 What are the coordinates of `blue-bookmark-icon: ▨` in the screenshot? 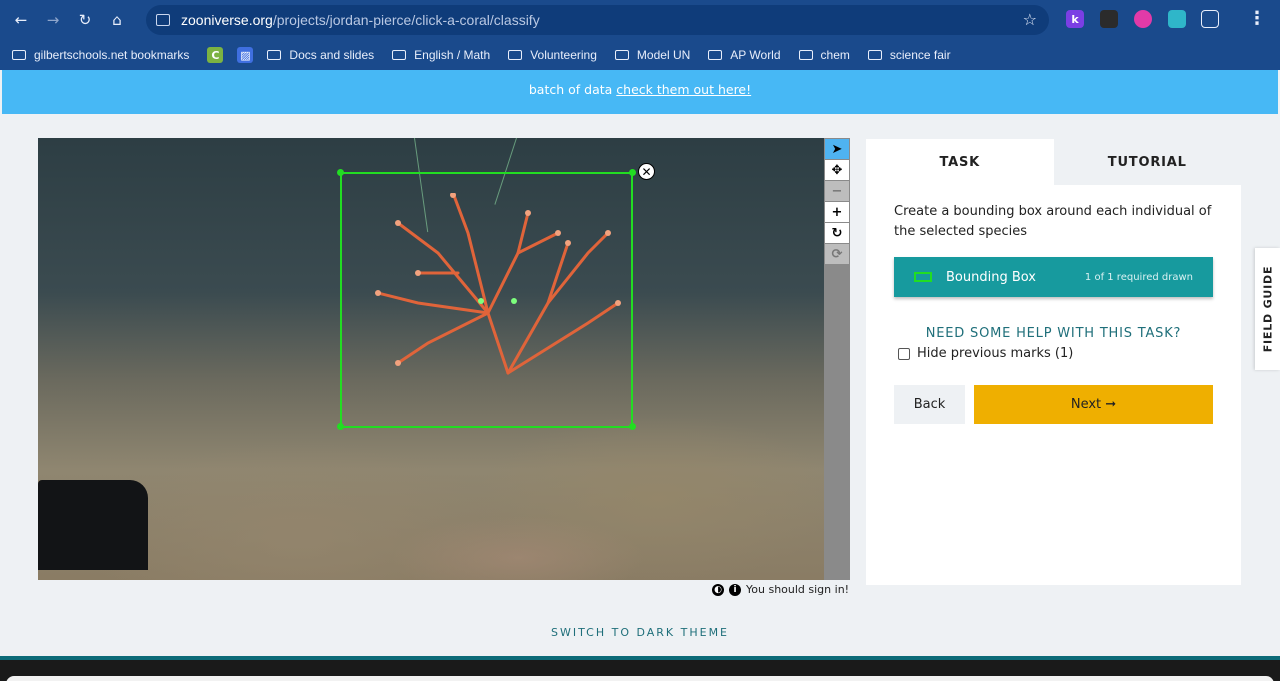 It's located at (245, 55).